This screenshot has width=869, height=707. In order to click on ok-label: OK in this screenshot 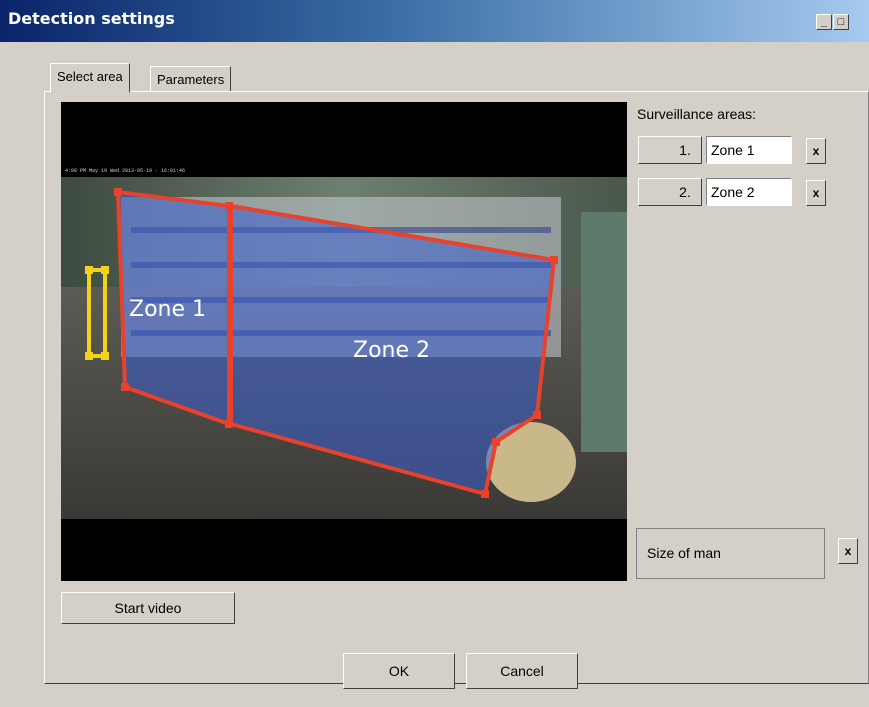, I will do `click(399, 671)`.